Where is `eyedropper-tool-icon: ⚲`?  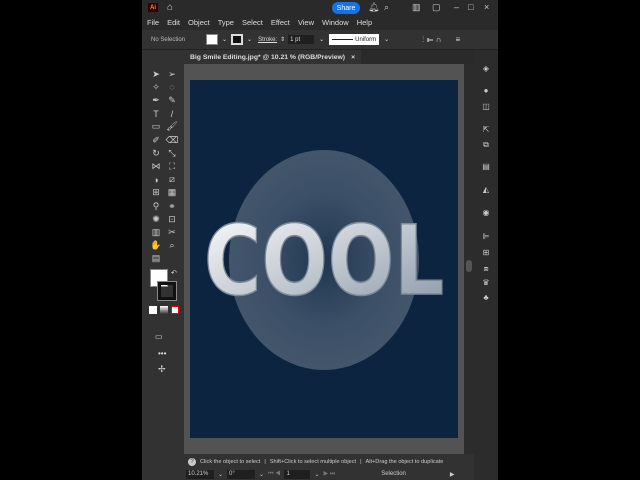
eyedropper-tool-icon: ⚲ is located at coordinates (156, 206).